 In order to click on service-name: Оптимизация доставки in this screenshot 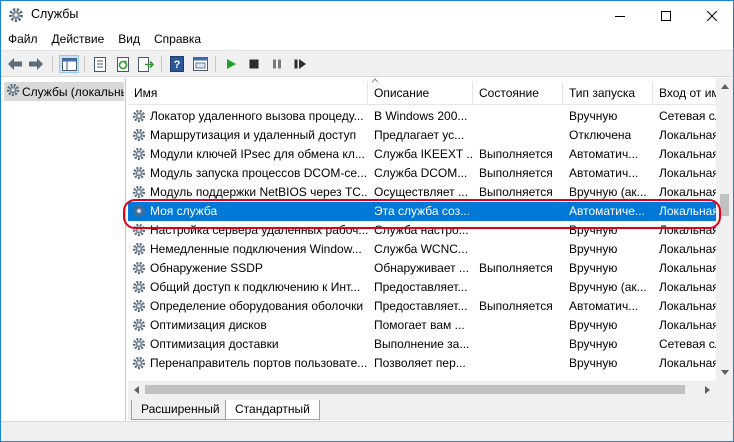, I will do `click(214, 344)`.